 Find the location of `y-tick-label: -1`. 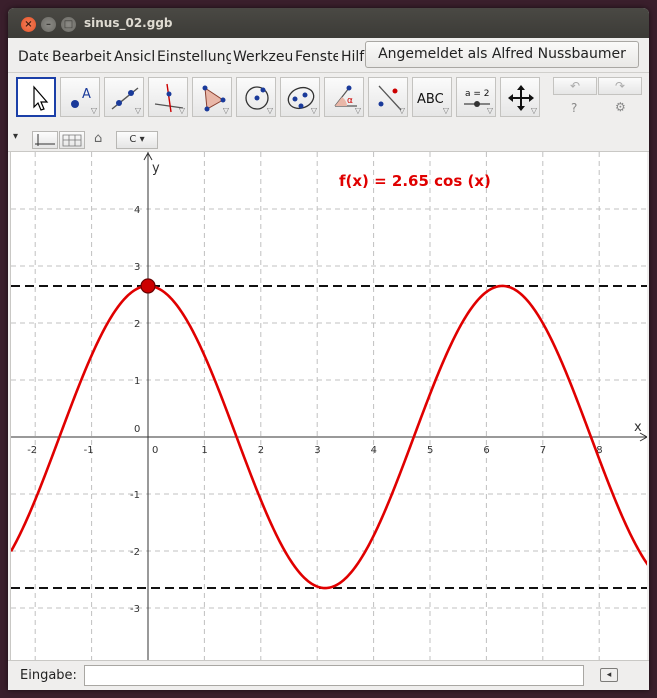

y-tick-label: -1 is located at coordinates (135, 495).